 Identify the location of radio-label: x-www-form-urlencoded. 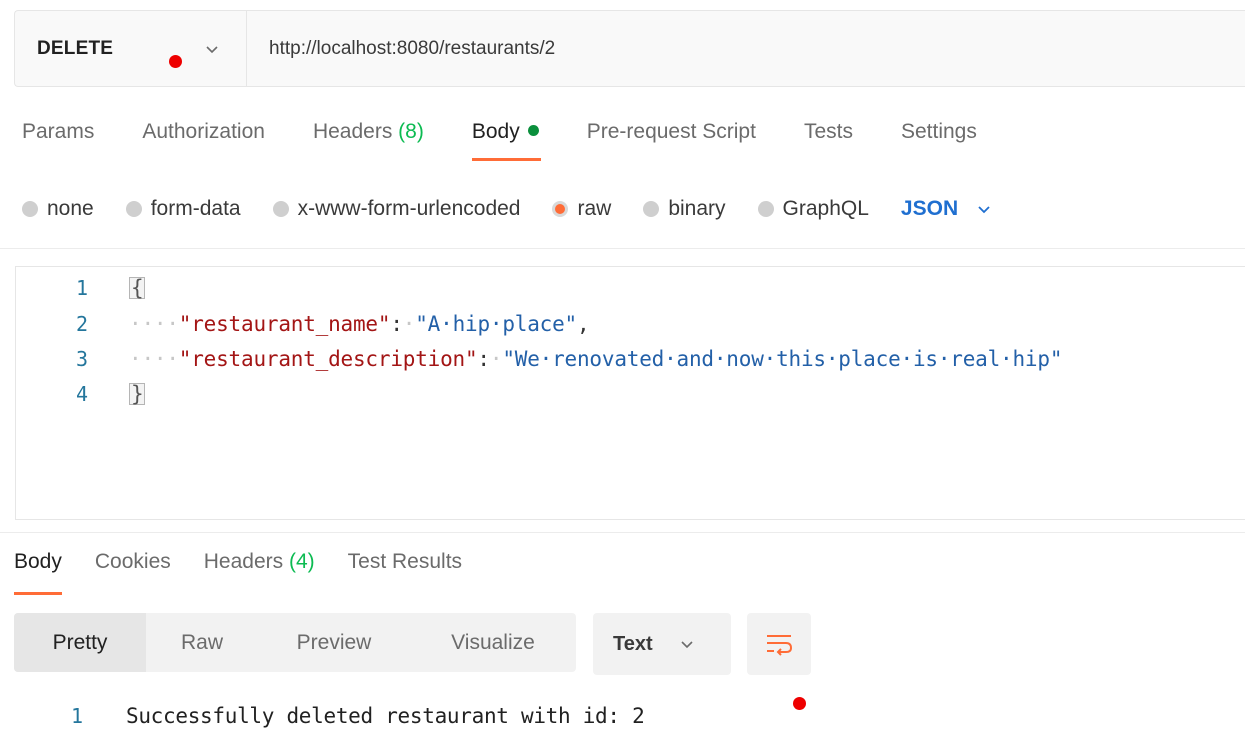
(409, 208).